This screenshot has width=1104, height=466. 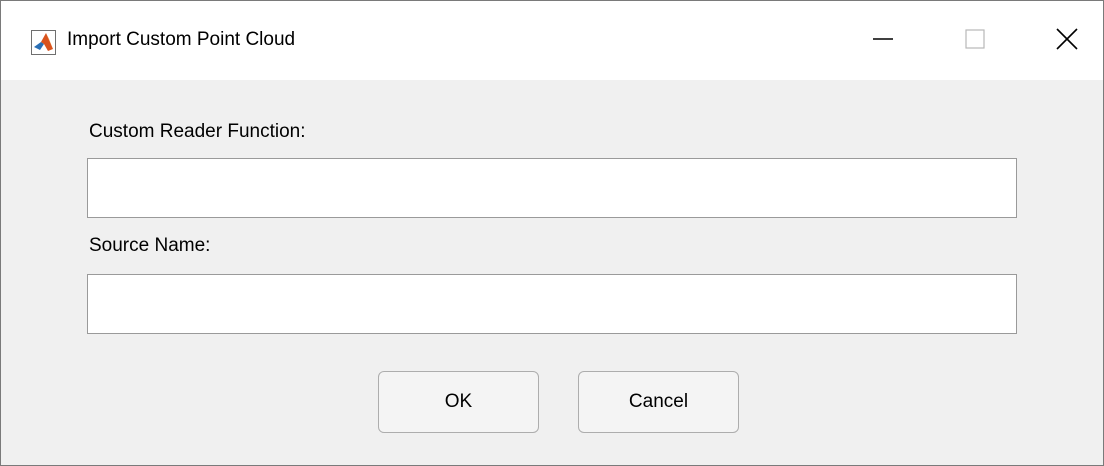 I want to click on ok-button: OK, so click(x=458, y=402).